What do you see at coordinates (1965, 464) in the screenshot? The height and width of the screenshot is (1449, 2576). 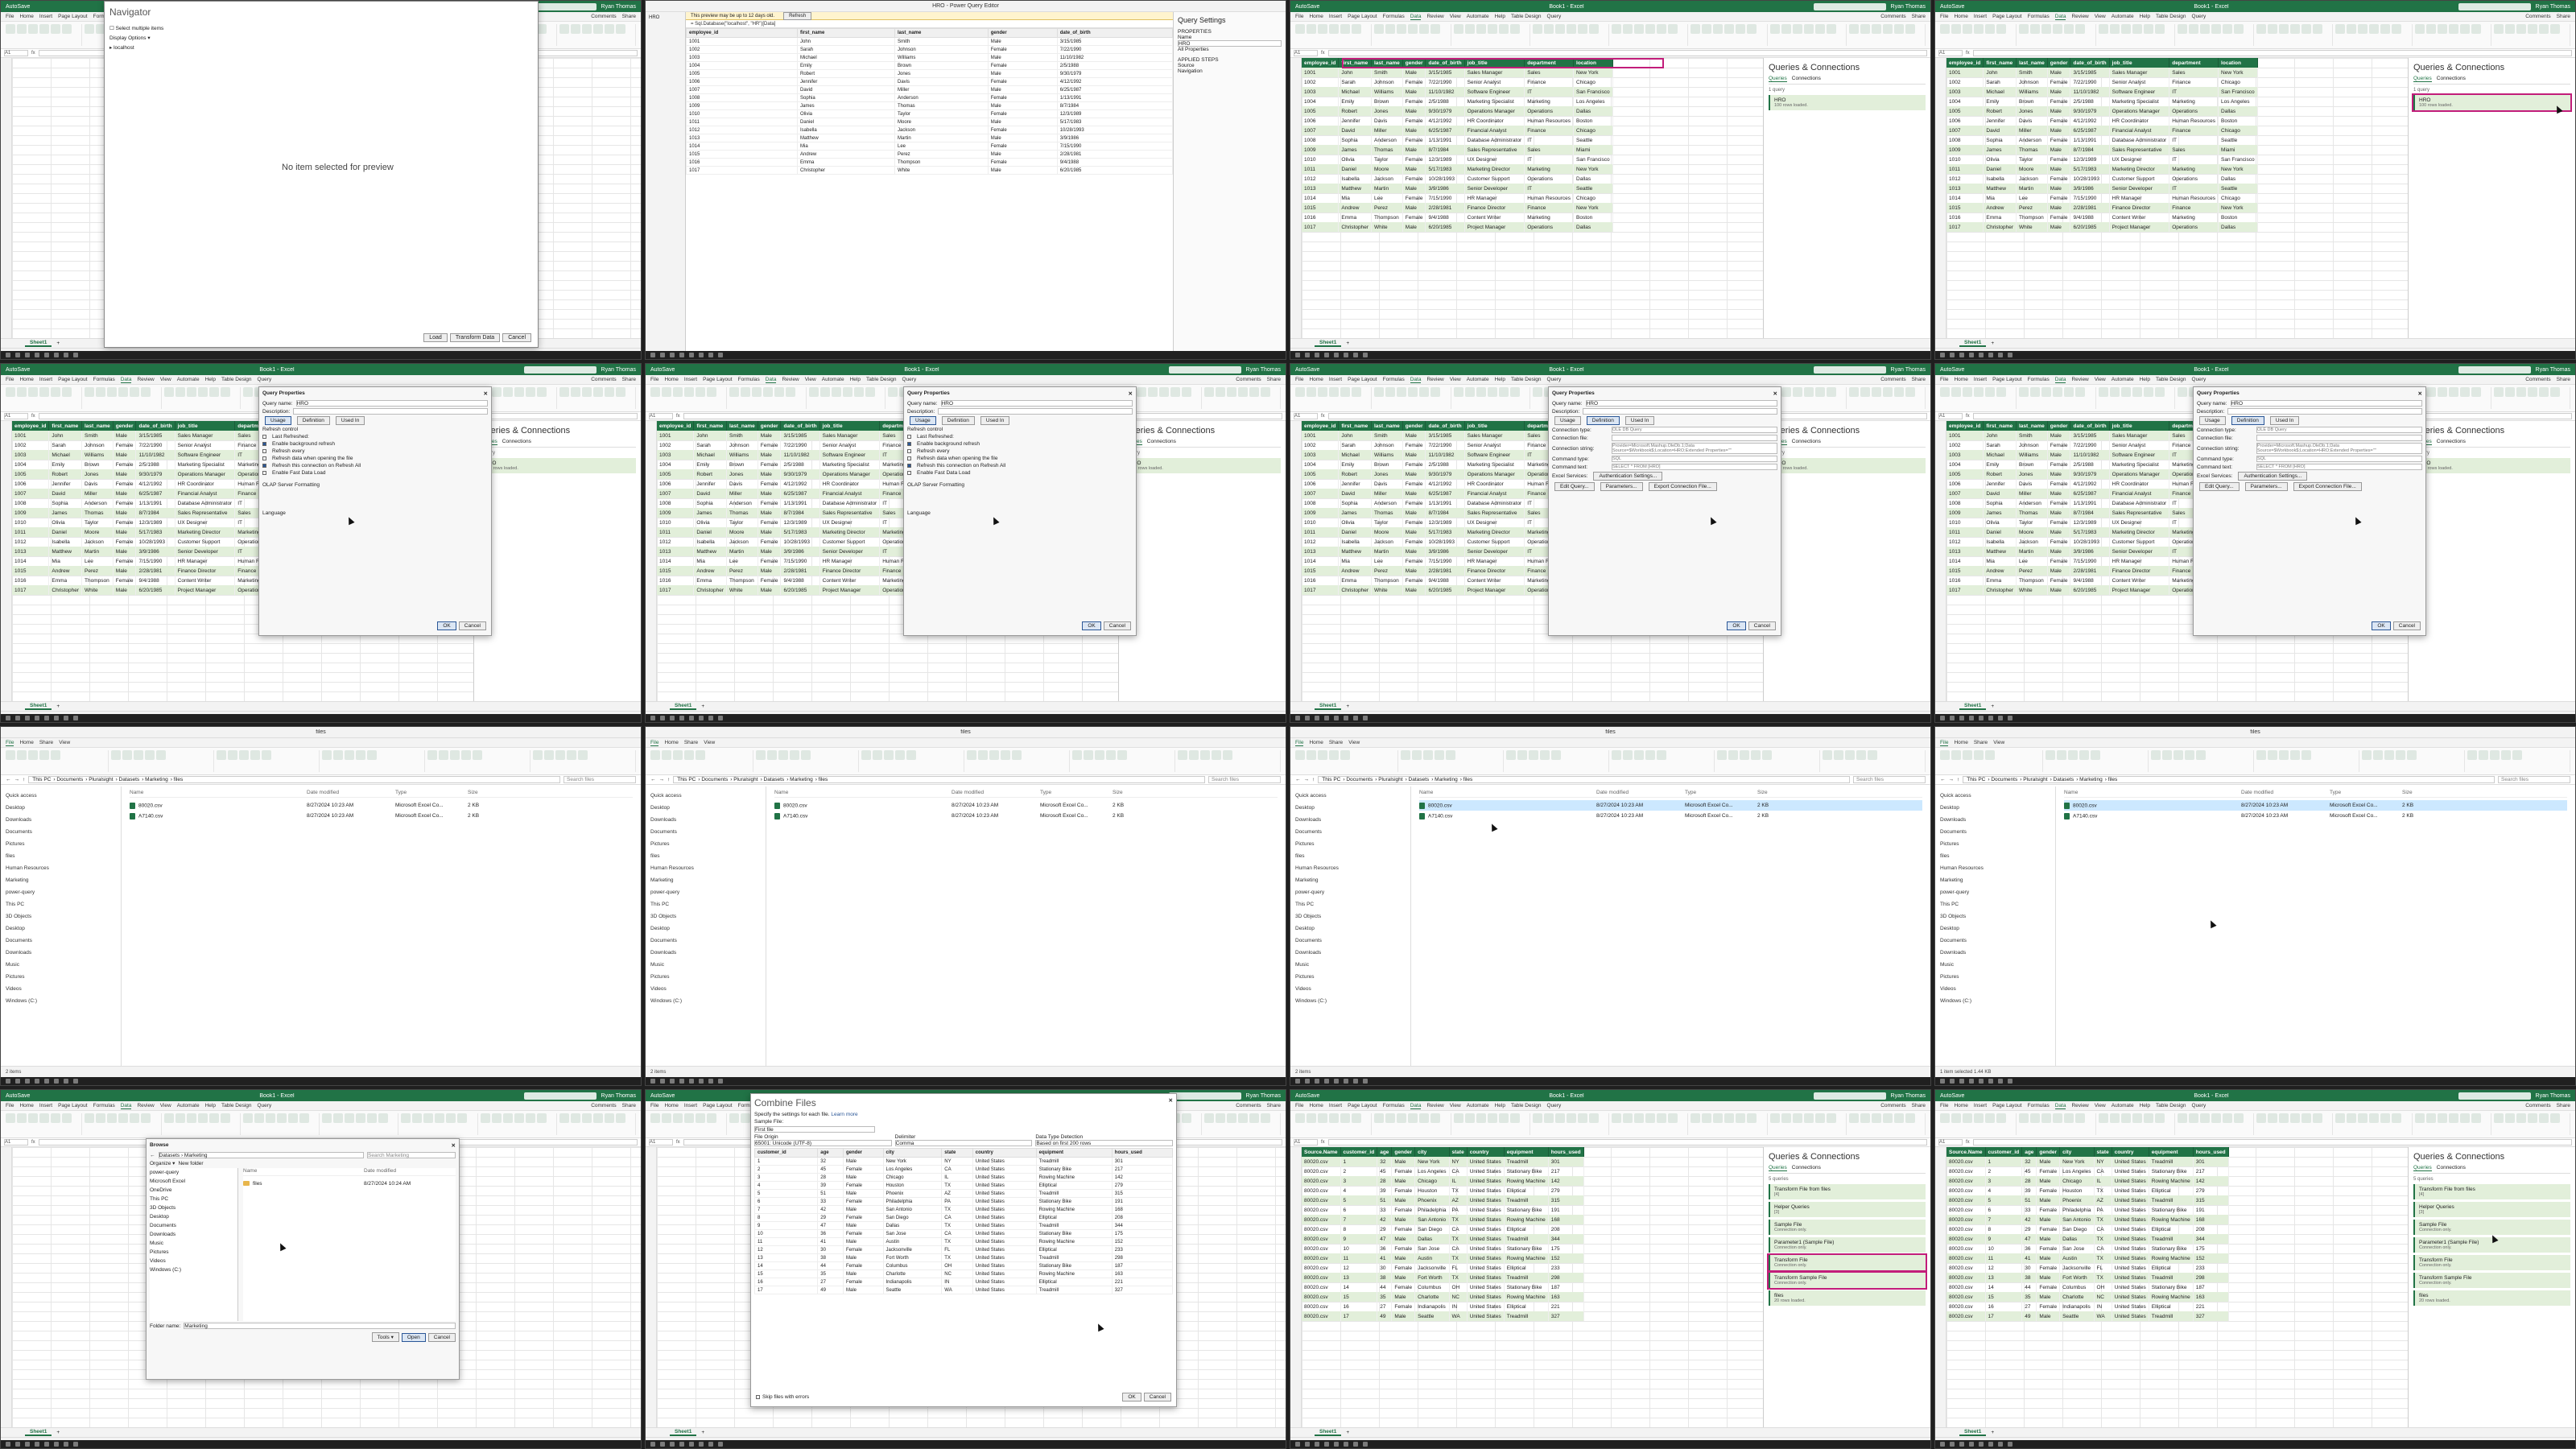 I see `table-cell: 1004` at bounding box center [1965, 464].